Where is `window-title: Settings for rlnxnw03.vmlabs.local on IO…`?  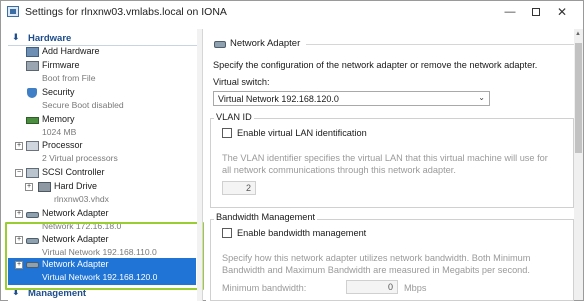
window-title: Settings for rlnxnw03.vmlabs.local on IO… is located at coordinates (126, 12).